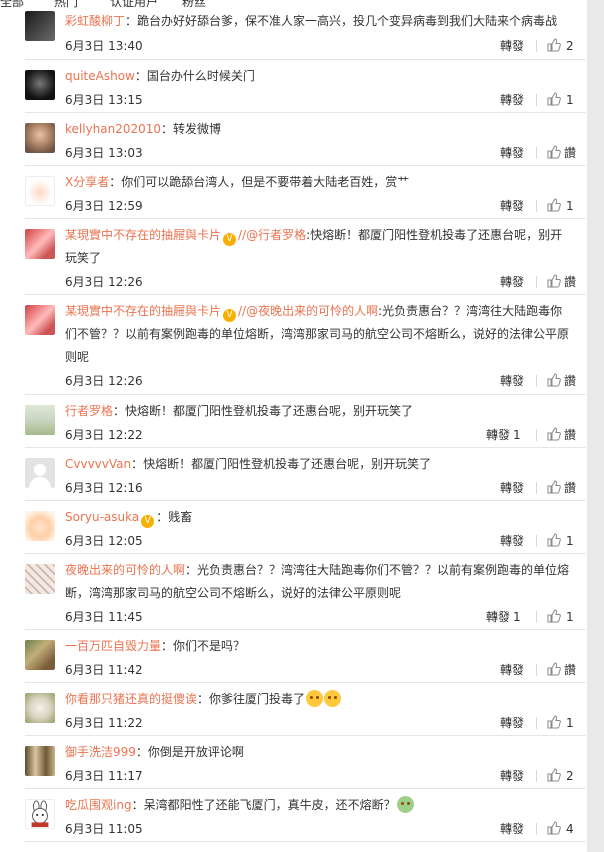 The width and height of the screenshot is (604, 852). Describe the element at coordinates (319, 76) in the screenshot. I see `comment-text: quiteAshow：国台办什么时候关门` at that location.